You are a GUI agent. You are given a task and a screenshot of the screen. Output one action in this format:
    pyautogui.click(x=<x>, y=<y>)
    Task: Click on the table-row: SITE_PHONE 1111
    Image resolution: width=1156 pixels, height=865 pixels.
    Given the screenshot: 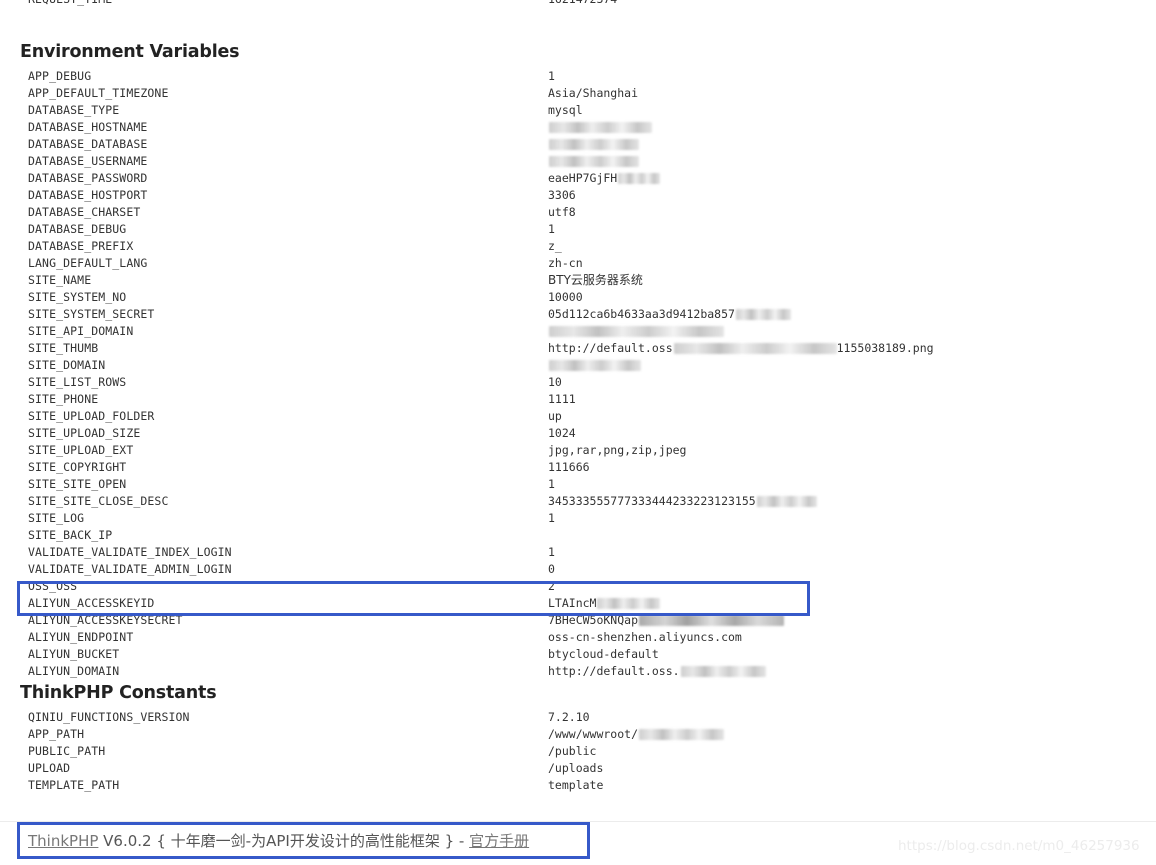 What is the action you would take?
    pyautogui.click(x=578, y=399)
    